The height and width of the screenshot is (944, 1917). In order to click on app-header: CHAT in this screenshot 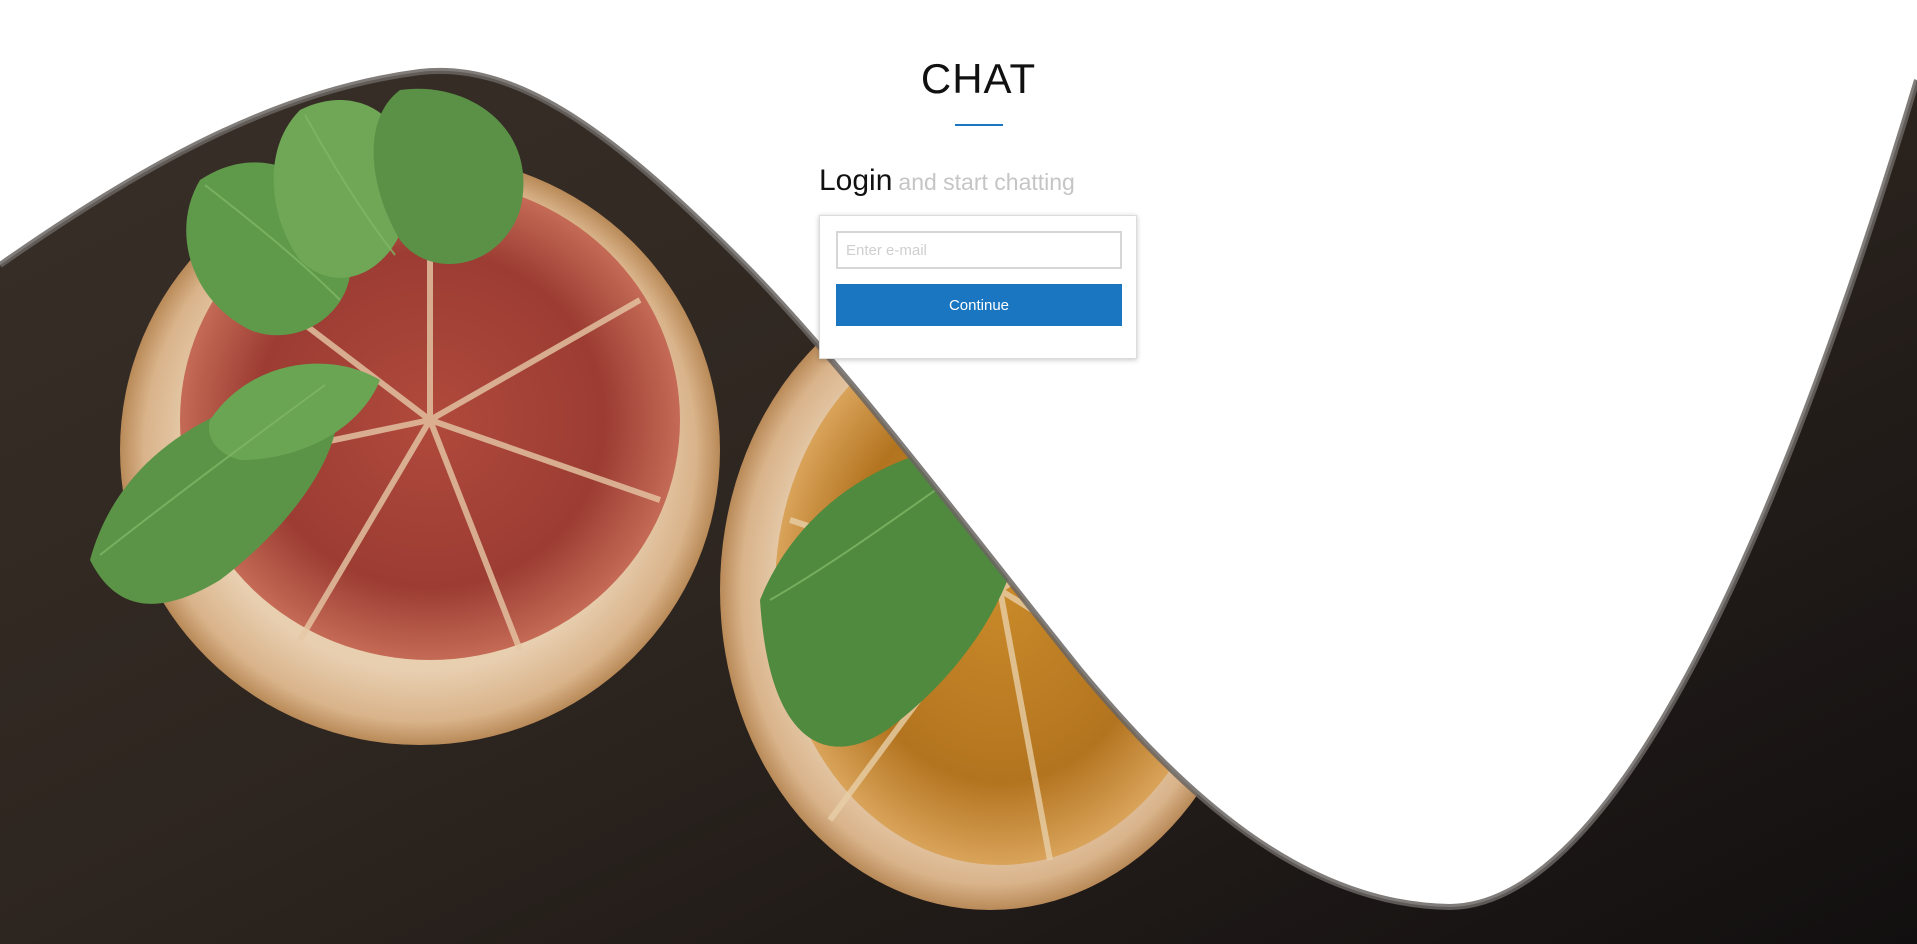, I will do `click(958, 90)`.